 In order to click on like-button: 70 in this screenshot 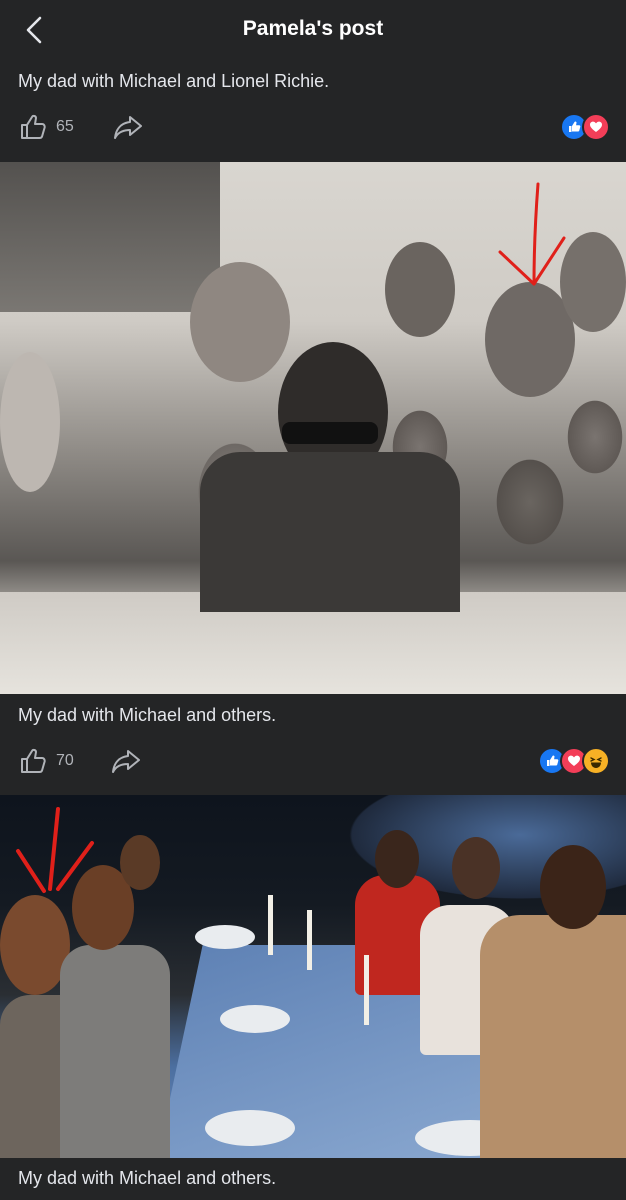, I will do `click(46, 761)`.